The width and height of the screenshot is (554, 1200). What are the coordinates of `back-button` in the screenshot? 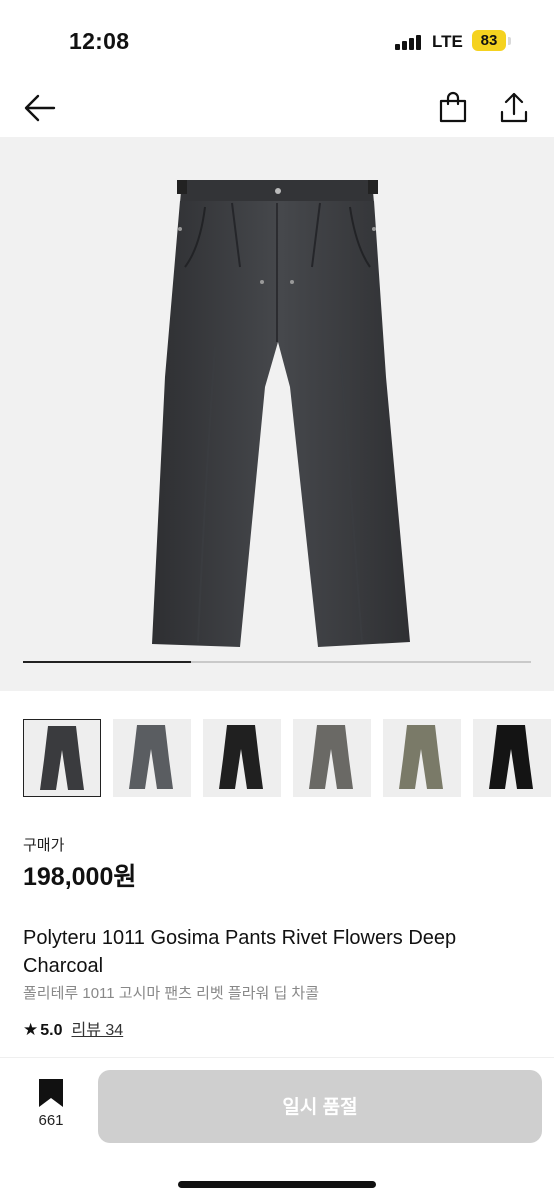 It's located at (40, 108).